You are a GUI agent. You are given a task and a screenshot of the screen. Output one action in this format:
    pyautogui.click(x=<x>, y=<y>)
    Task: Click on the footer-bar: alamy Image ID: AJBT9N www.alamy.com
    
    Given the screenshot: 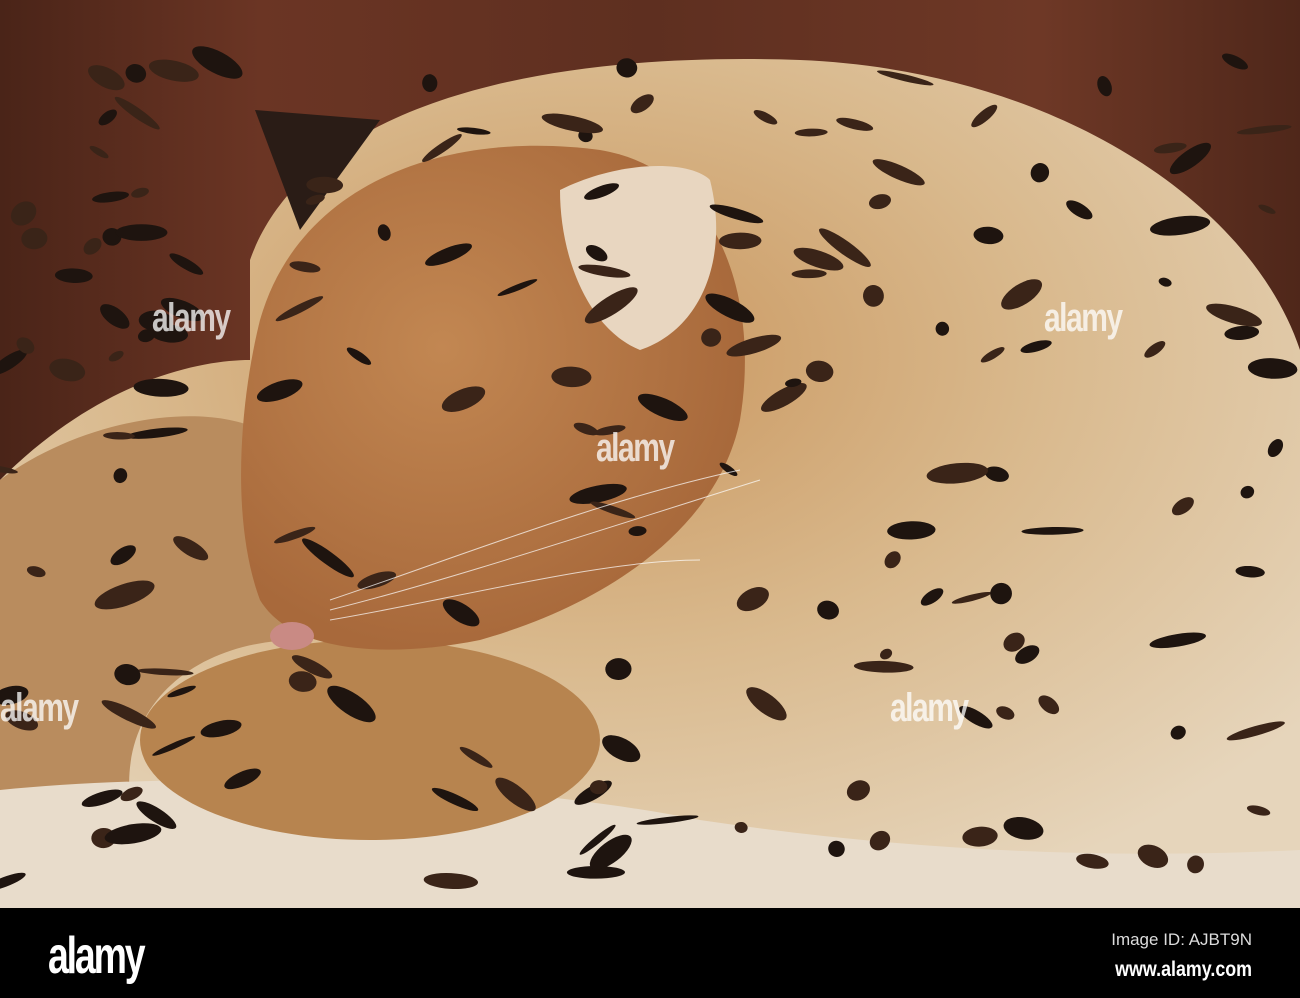 What is the action you would take?
    pyautogui.click(x=650, y=953)
    